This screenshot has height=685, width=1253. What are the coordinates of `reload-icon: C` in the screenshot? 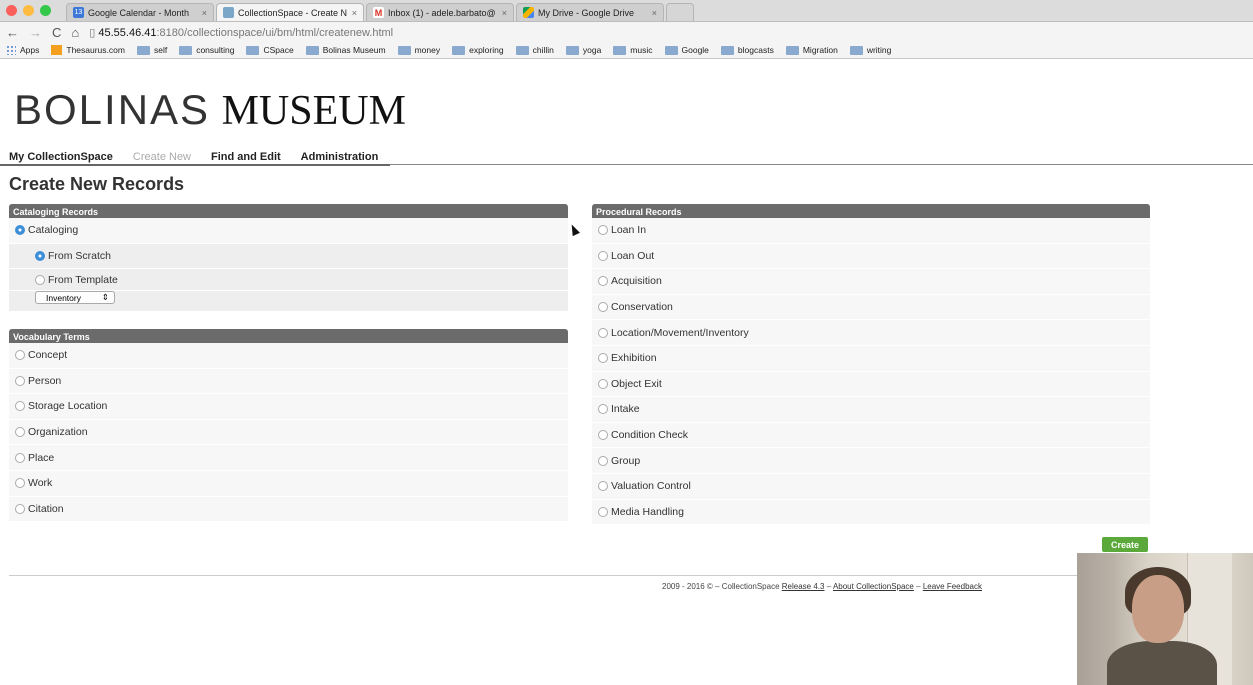 It's located at (56, 32).